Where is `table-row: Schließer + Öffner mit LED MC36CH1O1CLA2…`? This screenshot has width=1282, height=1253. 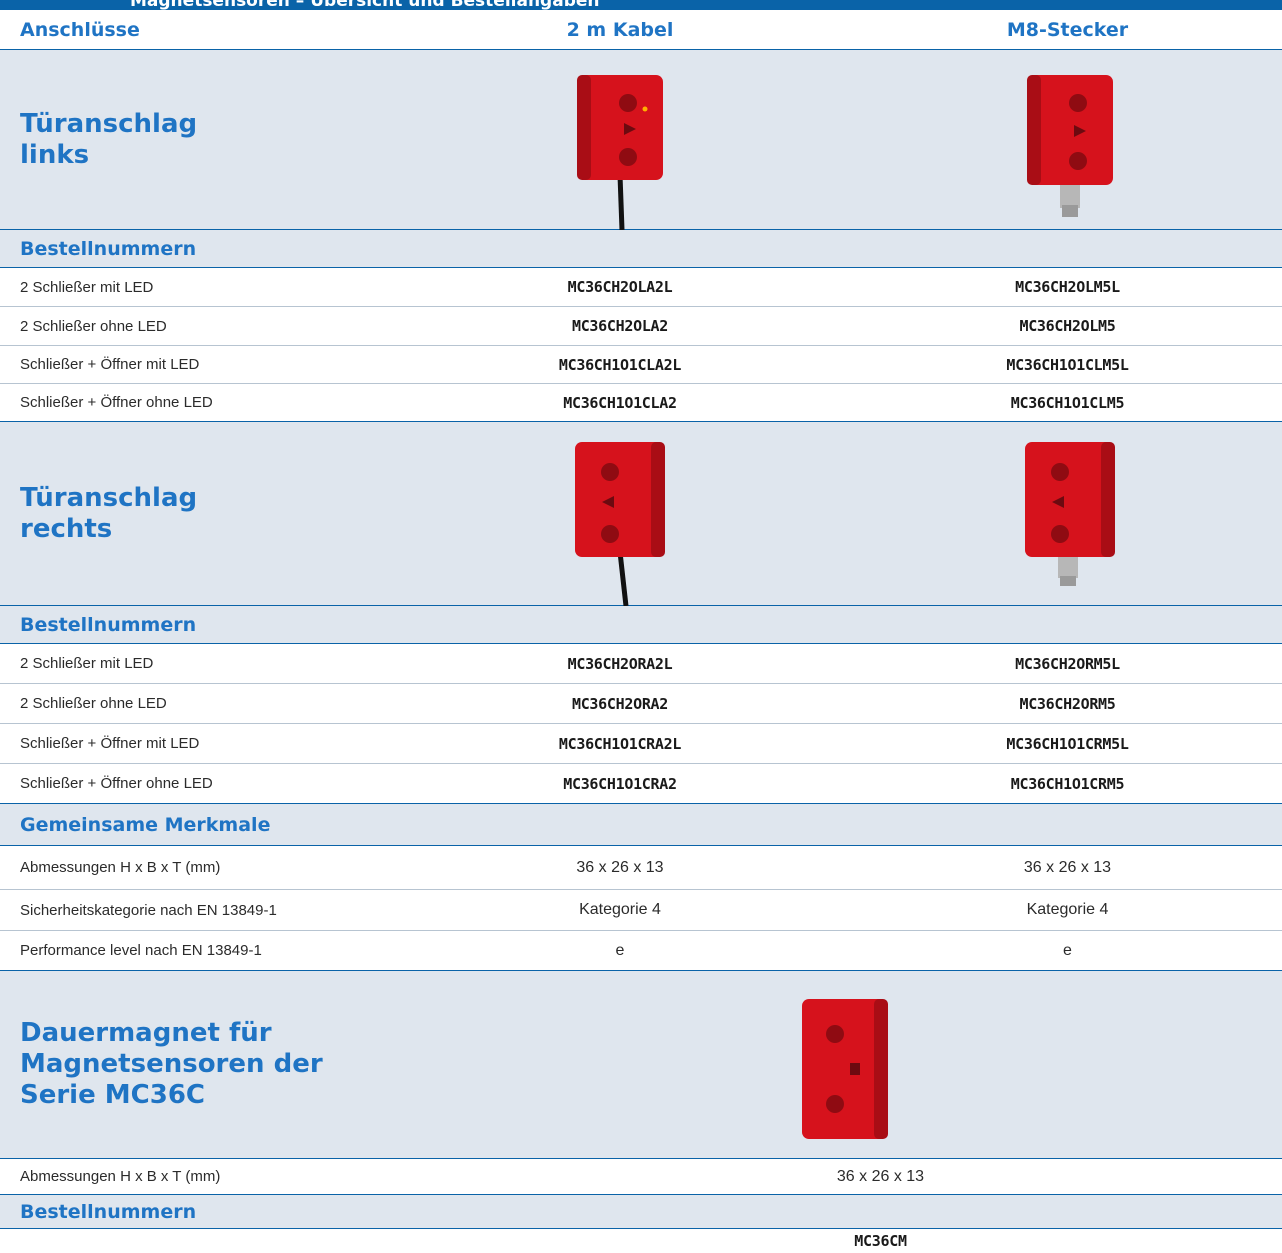
table-row: Schließer + Öffner mit LED MC36CH1O1CLA2… is located at coordinates (641, 365).